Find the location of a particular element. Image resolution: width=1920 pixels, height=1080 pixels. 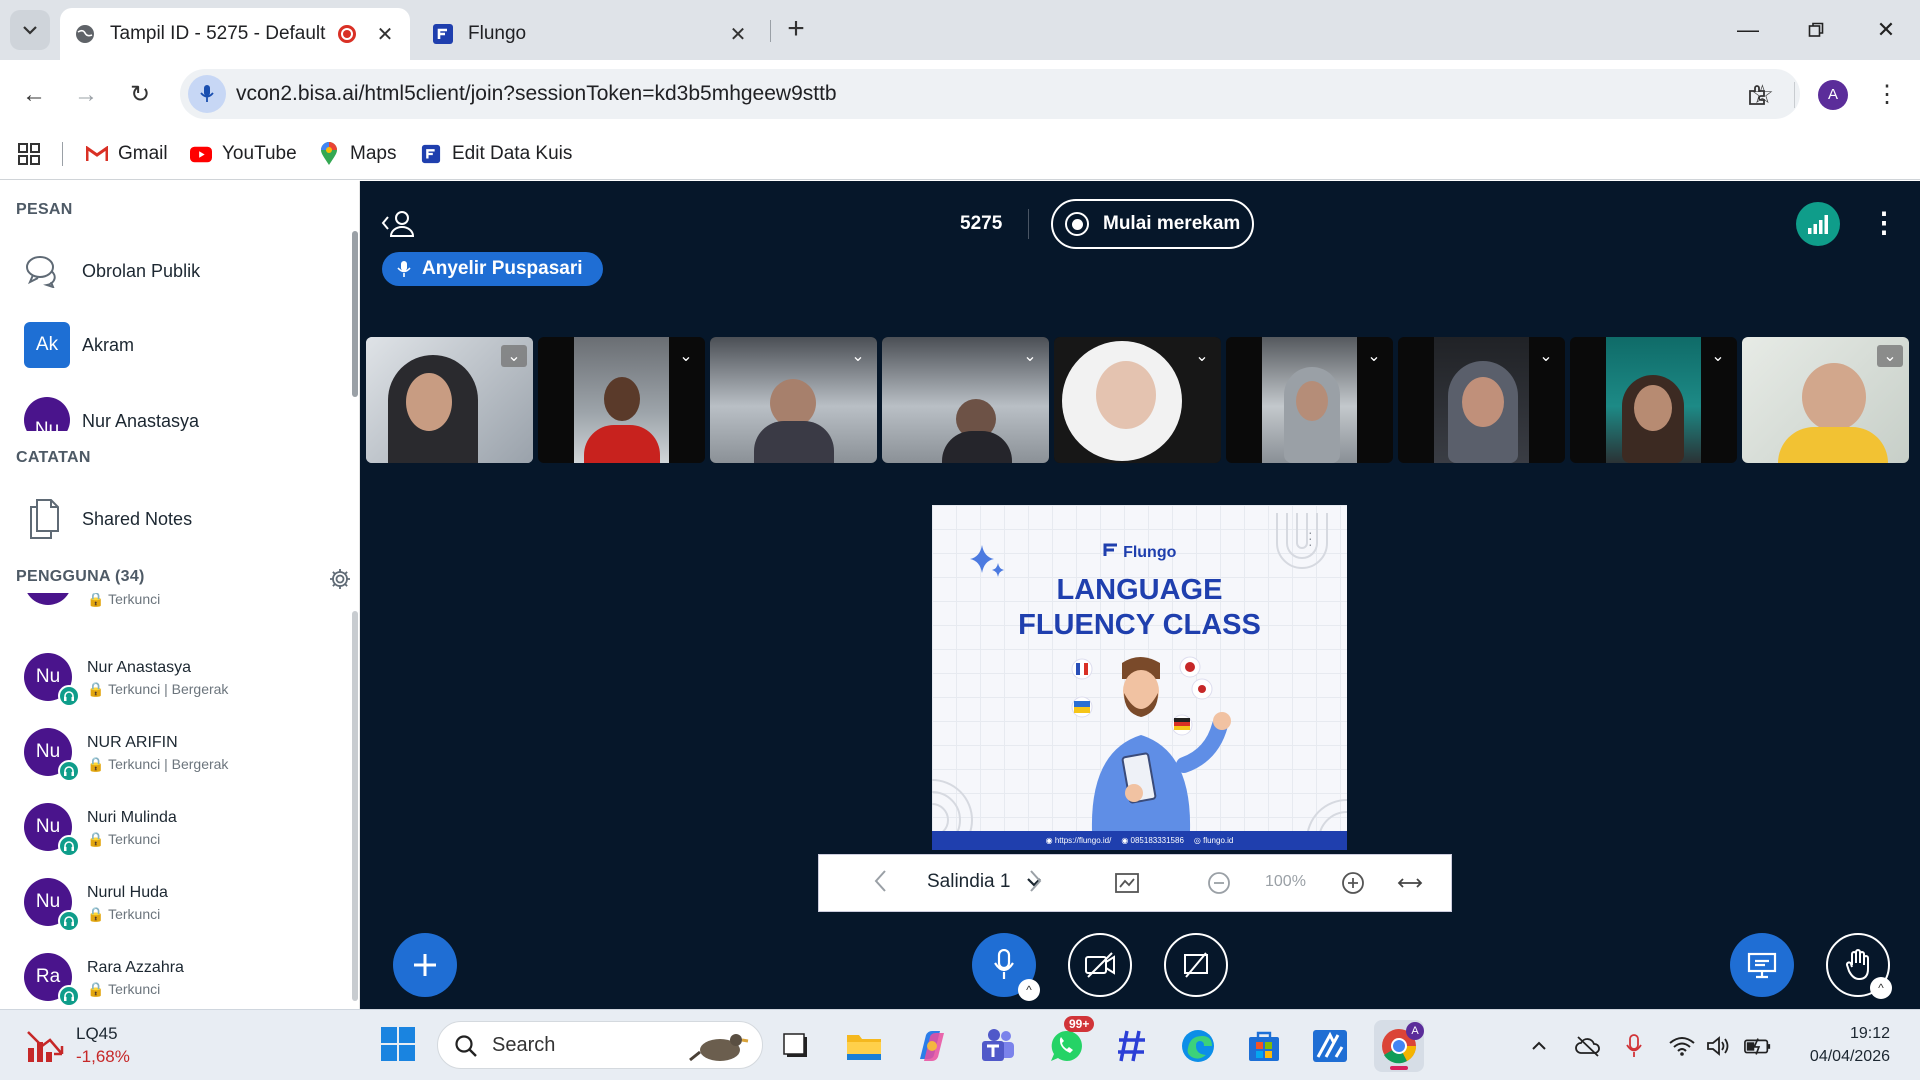

close-window-button: ✕ is located at coordinates (1886, 30).